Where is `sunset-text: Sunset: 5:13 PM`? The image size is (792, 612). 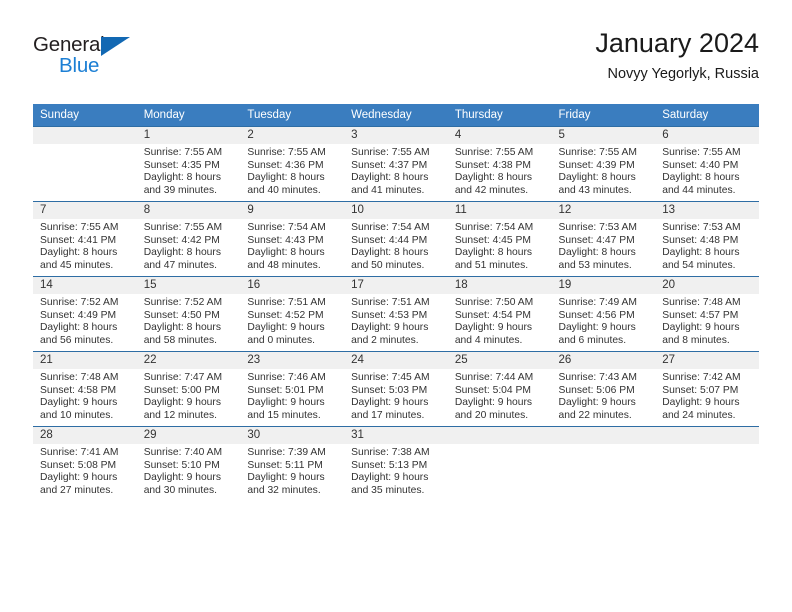
sunset-text: Sunset: 5:13 PM is located at coordinates (389, 465).